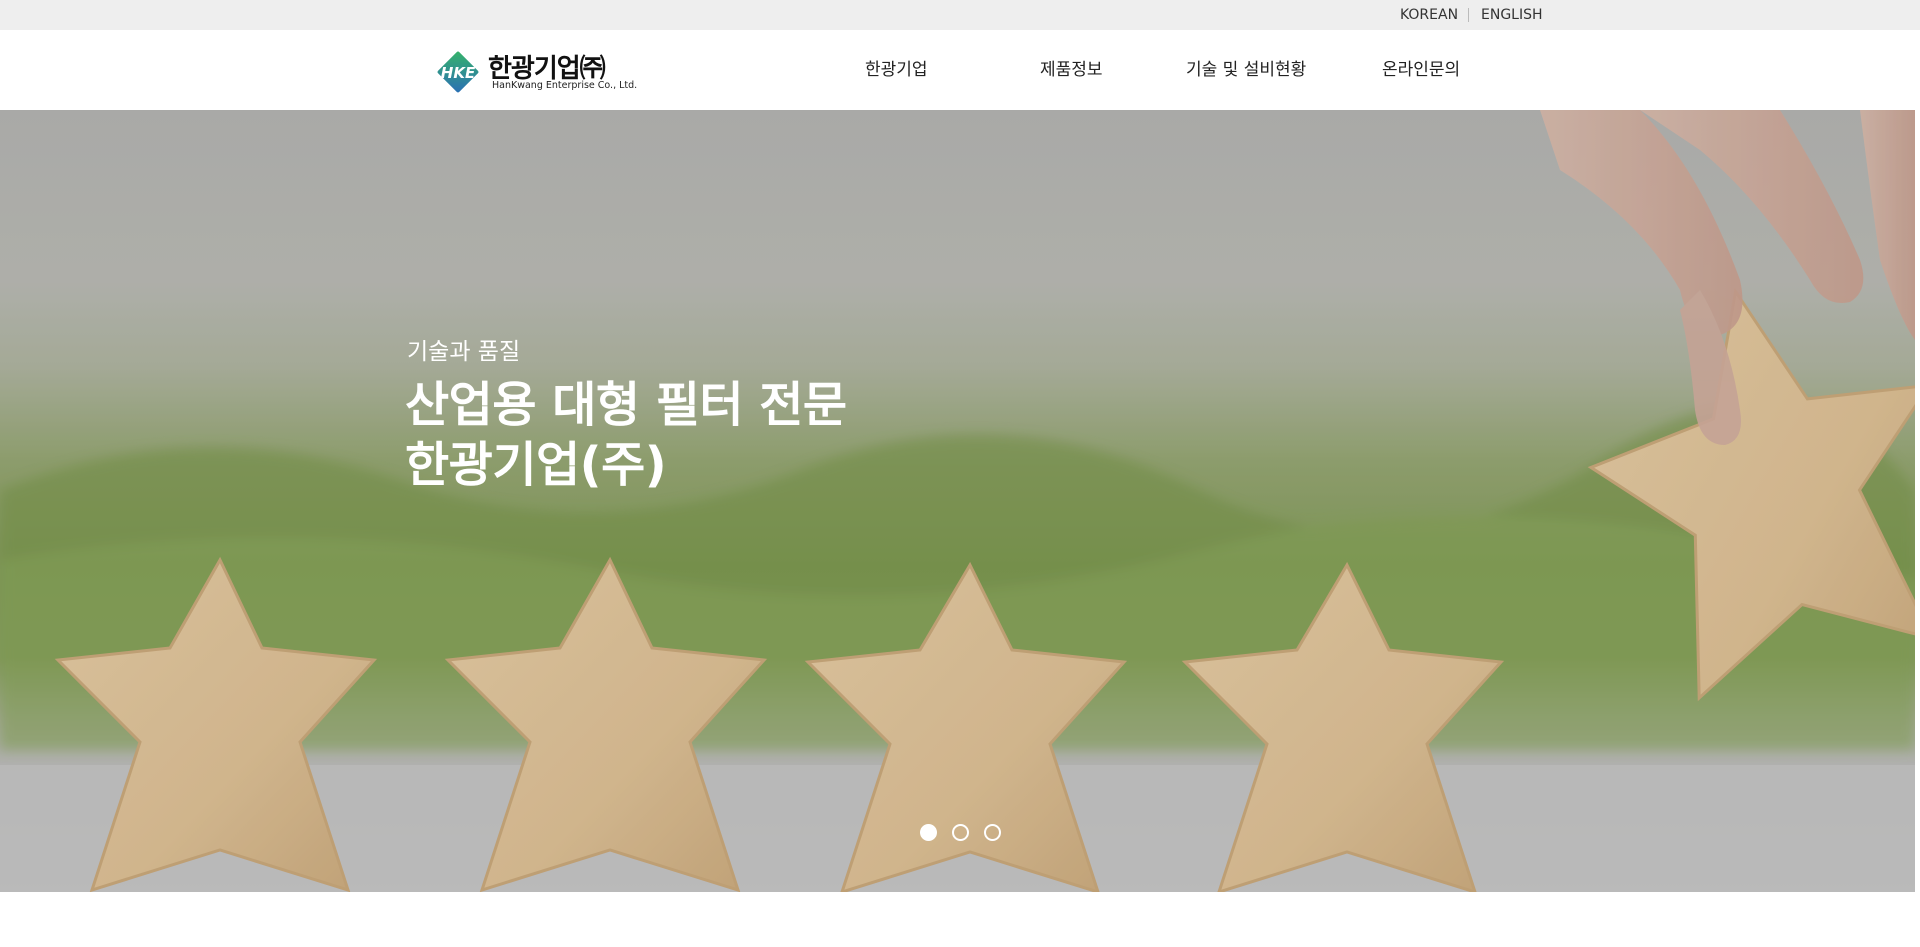 The height and width of the screenshot is (947, 1920). I want to click on nav-item-online-inquiry: 온라인문의, so click(1421, 70).